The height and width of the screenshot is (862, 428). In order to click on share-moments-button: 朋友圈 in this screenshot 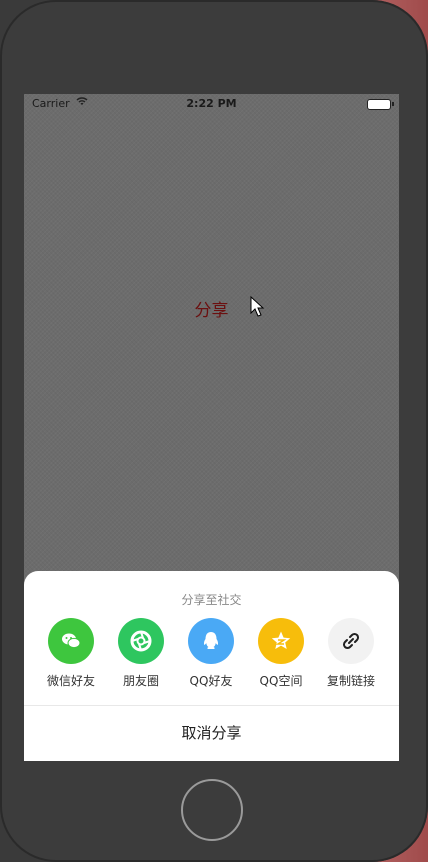, I will do `click(141, 653)`.